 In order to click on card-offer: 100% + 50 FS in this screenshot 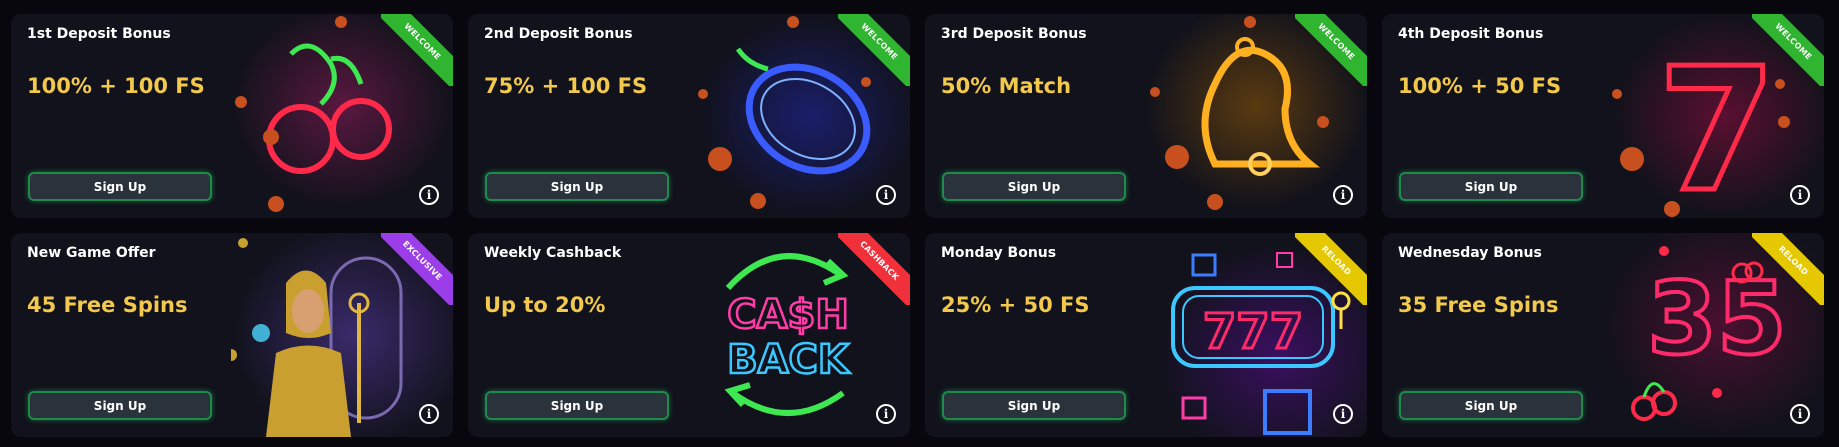, I will do `click(1480, 86)`.